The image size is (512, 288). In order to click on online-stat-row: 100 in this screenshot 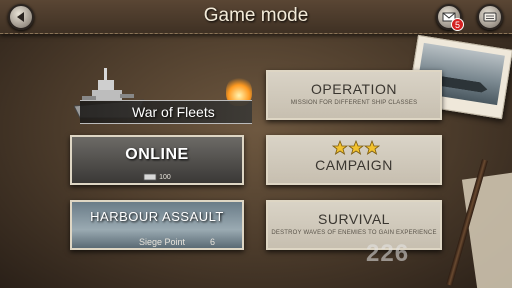, I will do `click(157, 177)`.